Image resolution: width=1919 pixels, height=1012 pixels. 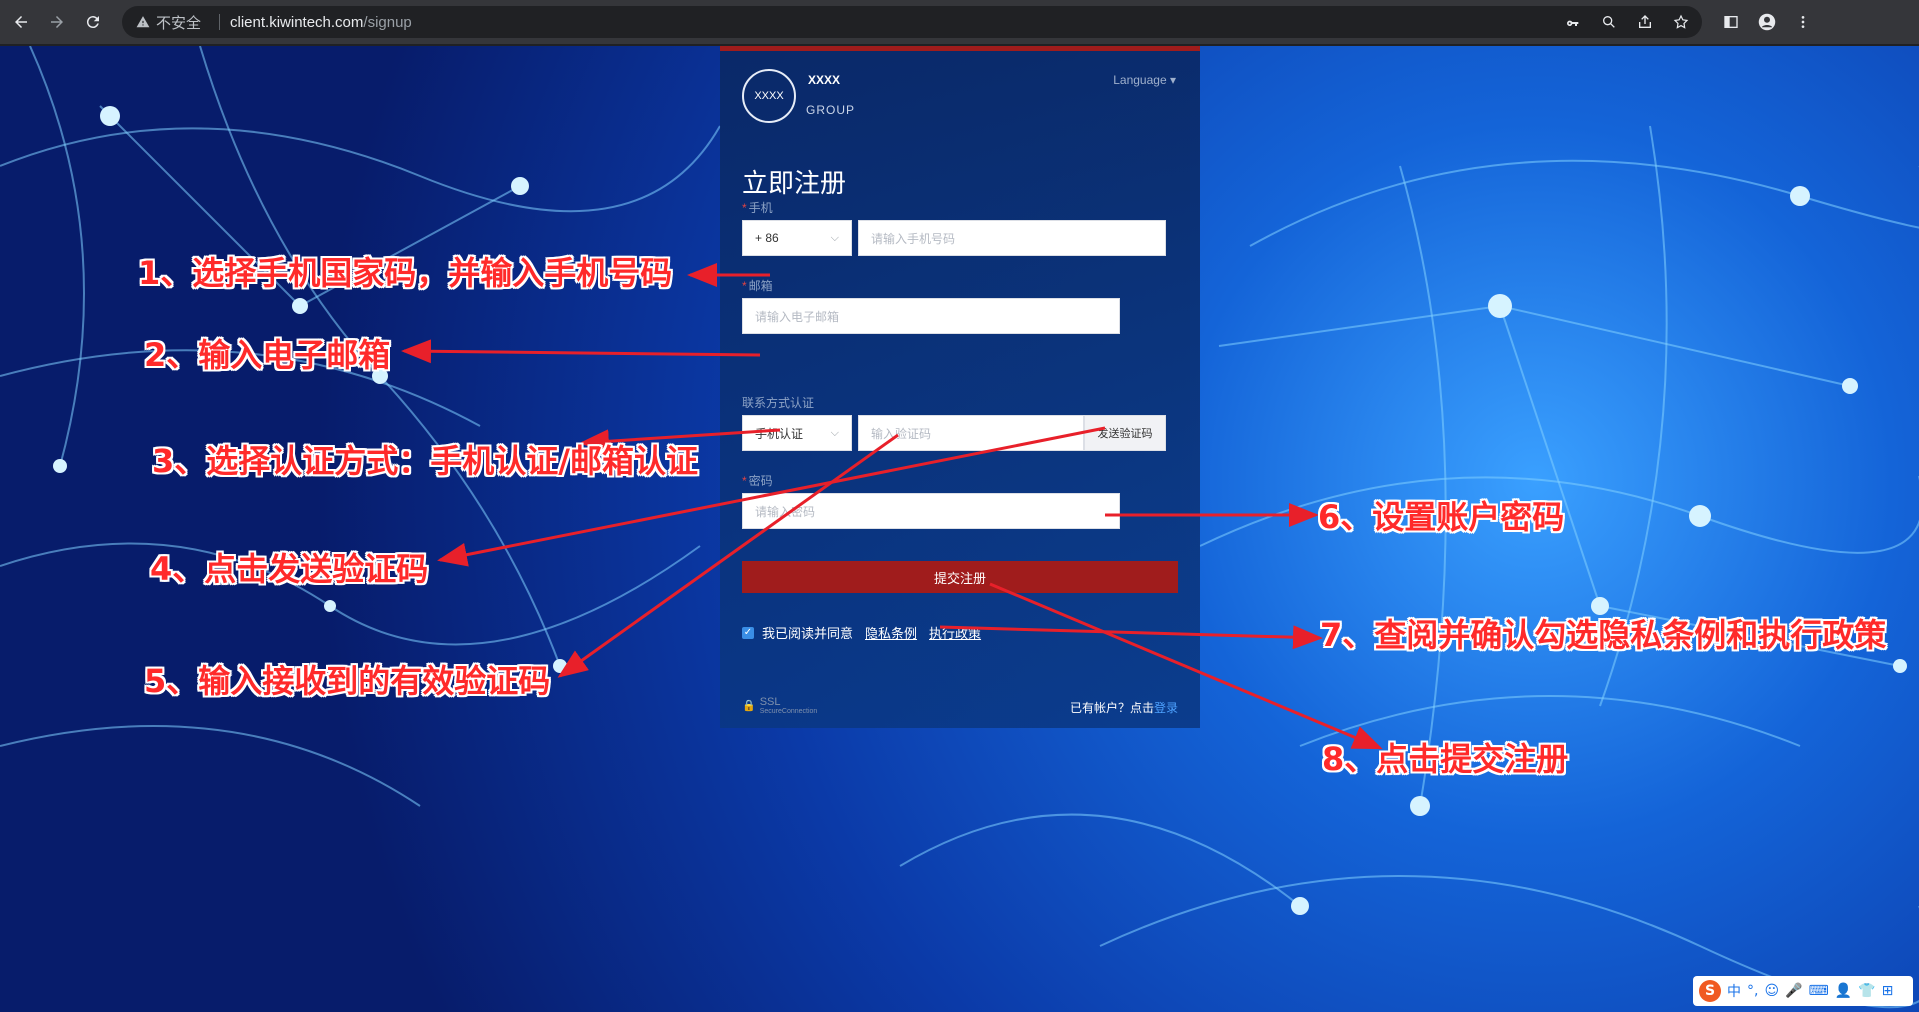 I want to click on emoji-icon: ☺, so click(x=1771, y=991).